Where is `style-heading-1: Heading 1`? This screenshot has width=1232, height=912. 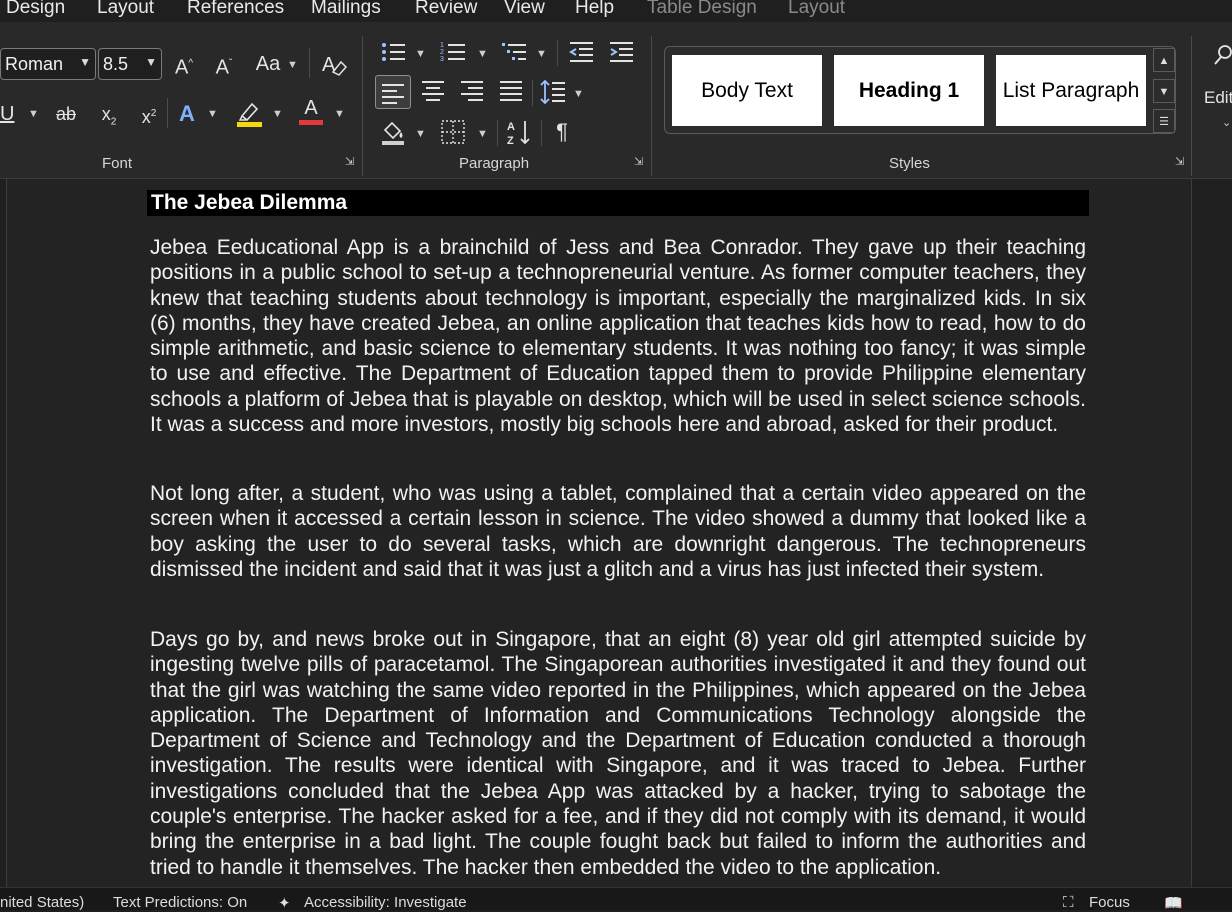 style-heading-1: Heading 1 is located at coordinates (909, 90).